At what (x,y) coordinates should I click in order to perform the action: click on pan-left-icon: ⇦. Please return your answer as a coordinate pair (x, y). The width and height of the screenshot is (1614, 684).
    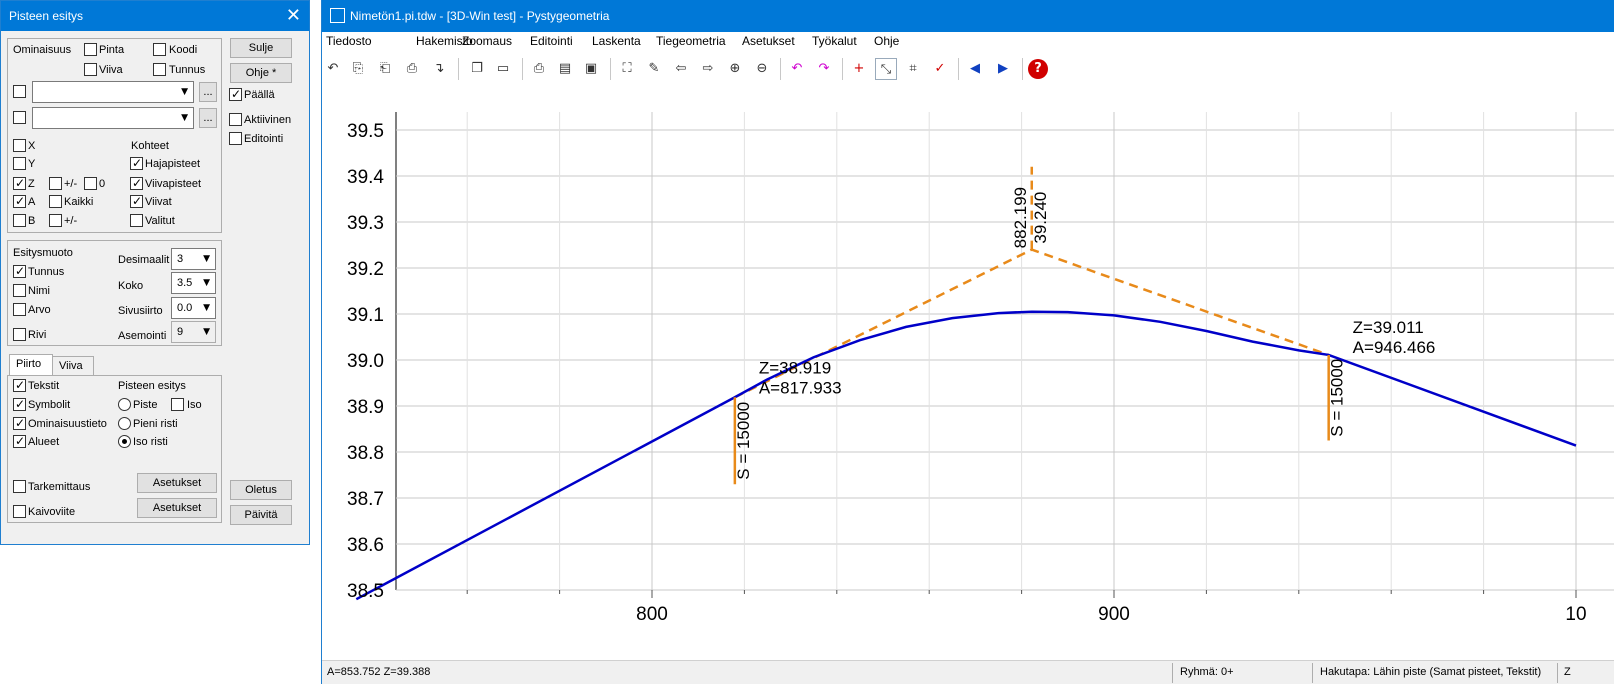
    Looking at the image, I should click on (681, 69).